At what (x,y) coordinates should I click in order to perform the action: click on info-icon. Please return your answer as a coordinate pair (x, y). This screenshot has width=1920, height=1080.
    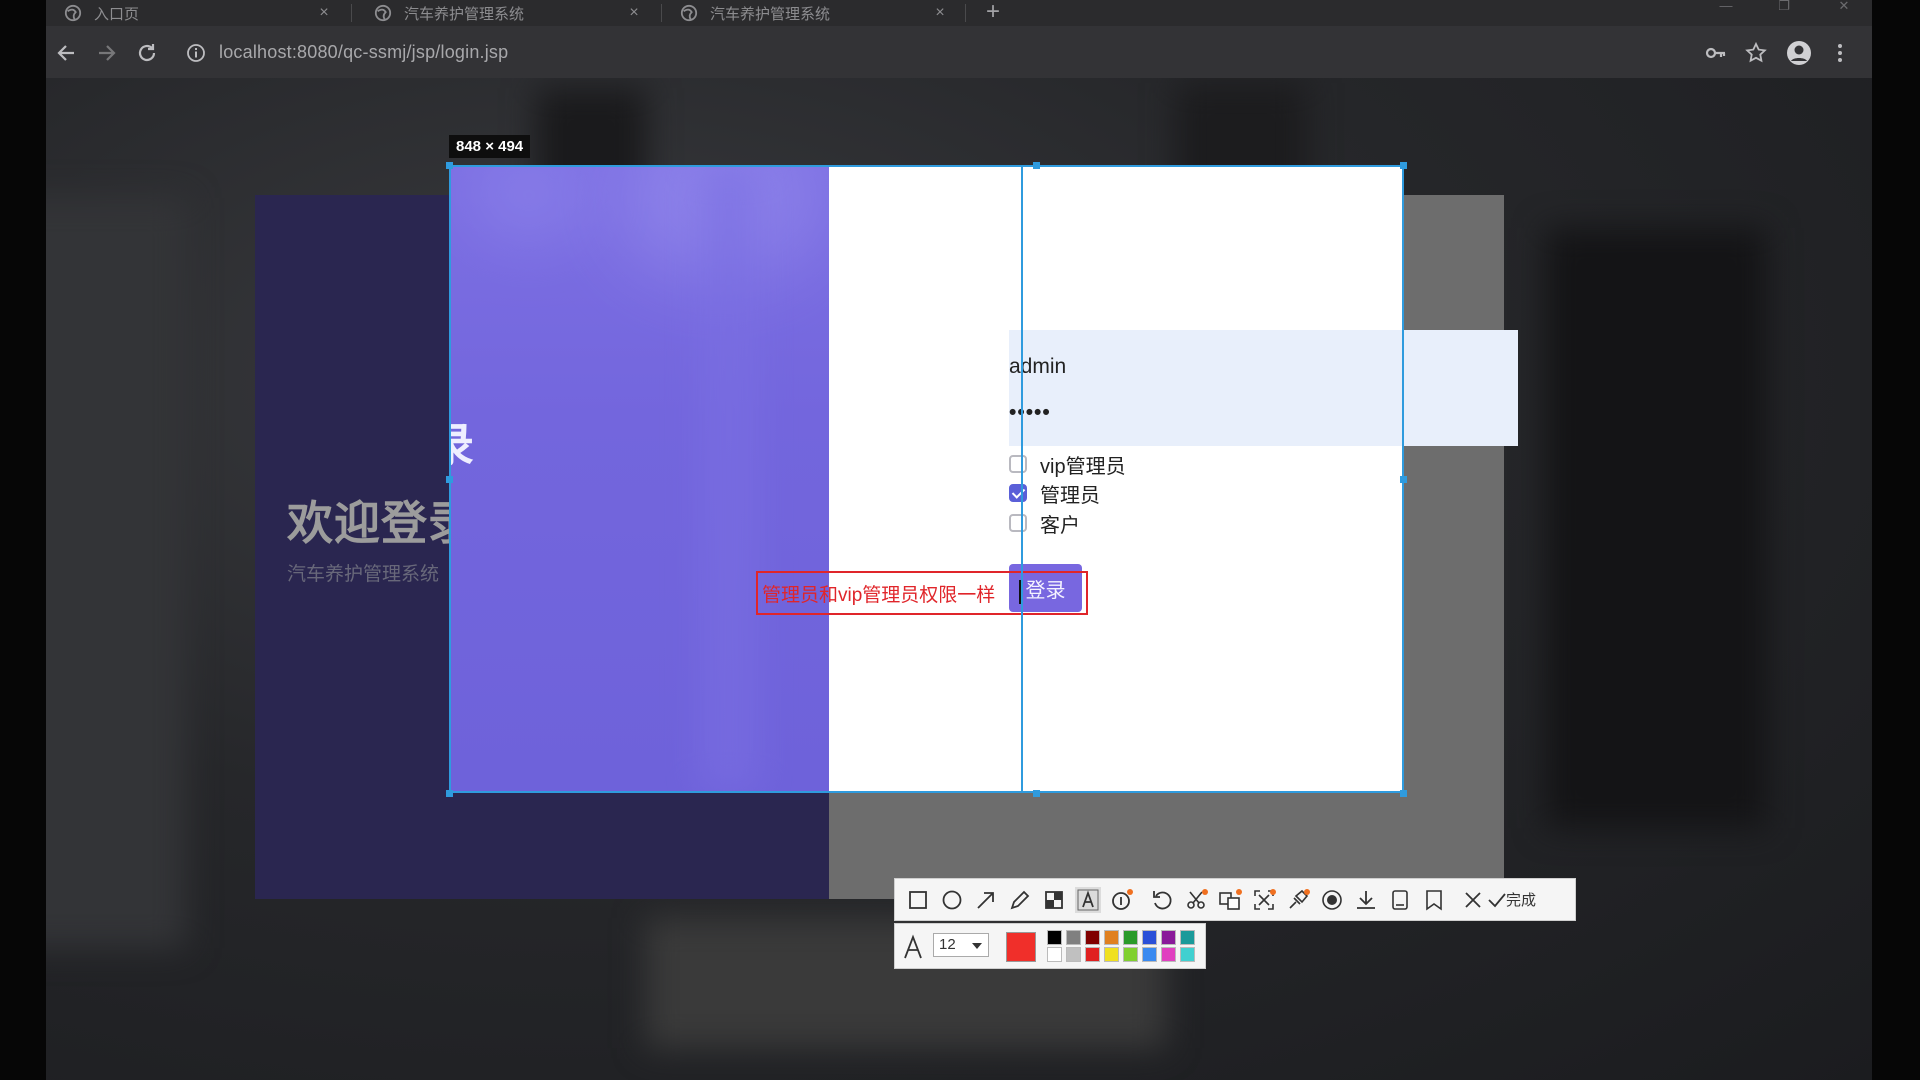
    Looking at the image, I should click on (196, 53).